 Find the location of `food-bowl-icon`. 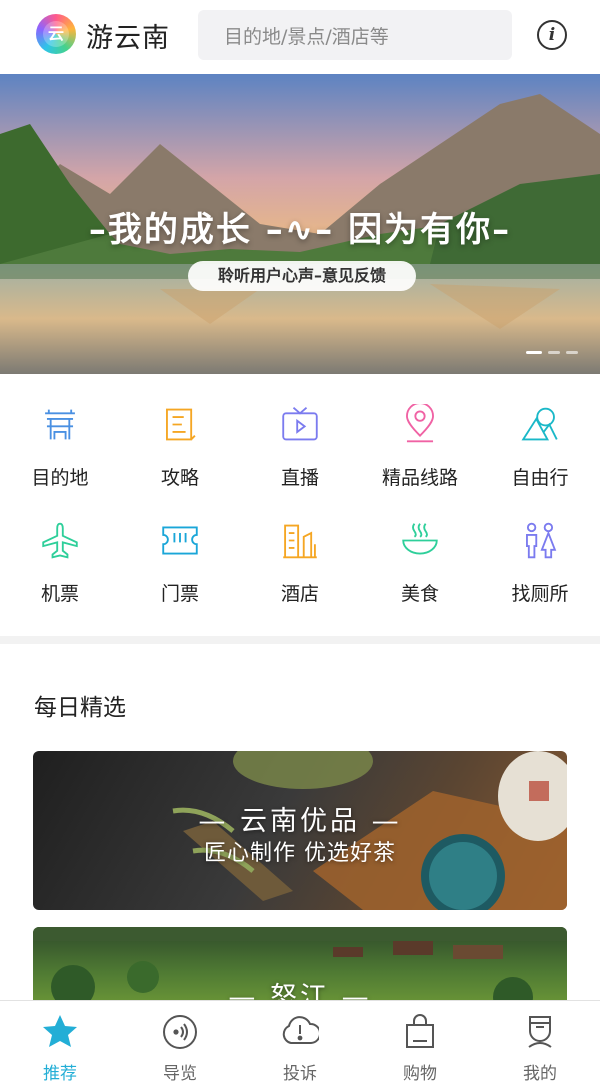

food-bowl-icon is located at coordinates (420, 539).